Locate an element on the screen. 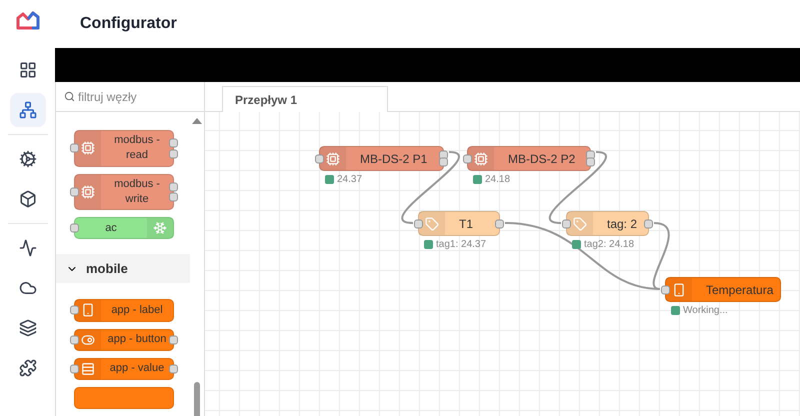 The height and width of the screenshot is (416, 800). flow-tab: Przepływ 1 is located at coordinates (305, 99).